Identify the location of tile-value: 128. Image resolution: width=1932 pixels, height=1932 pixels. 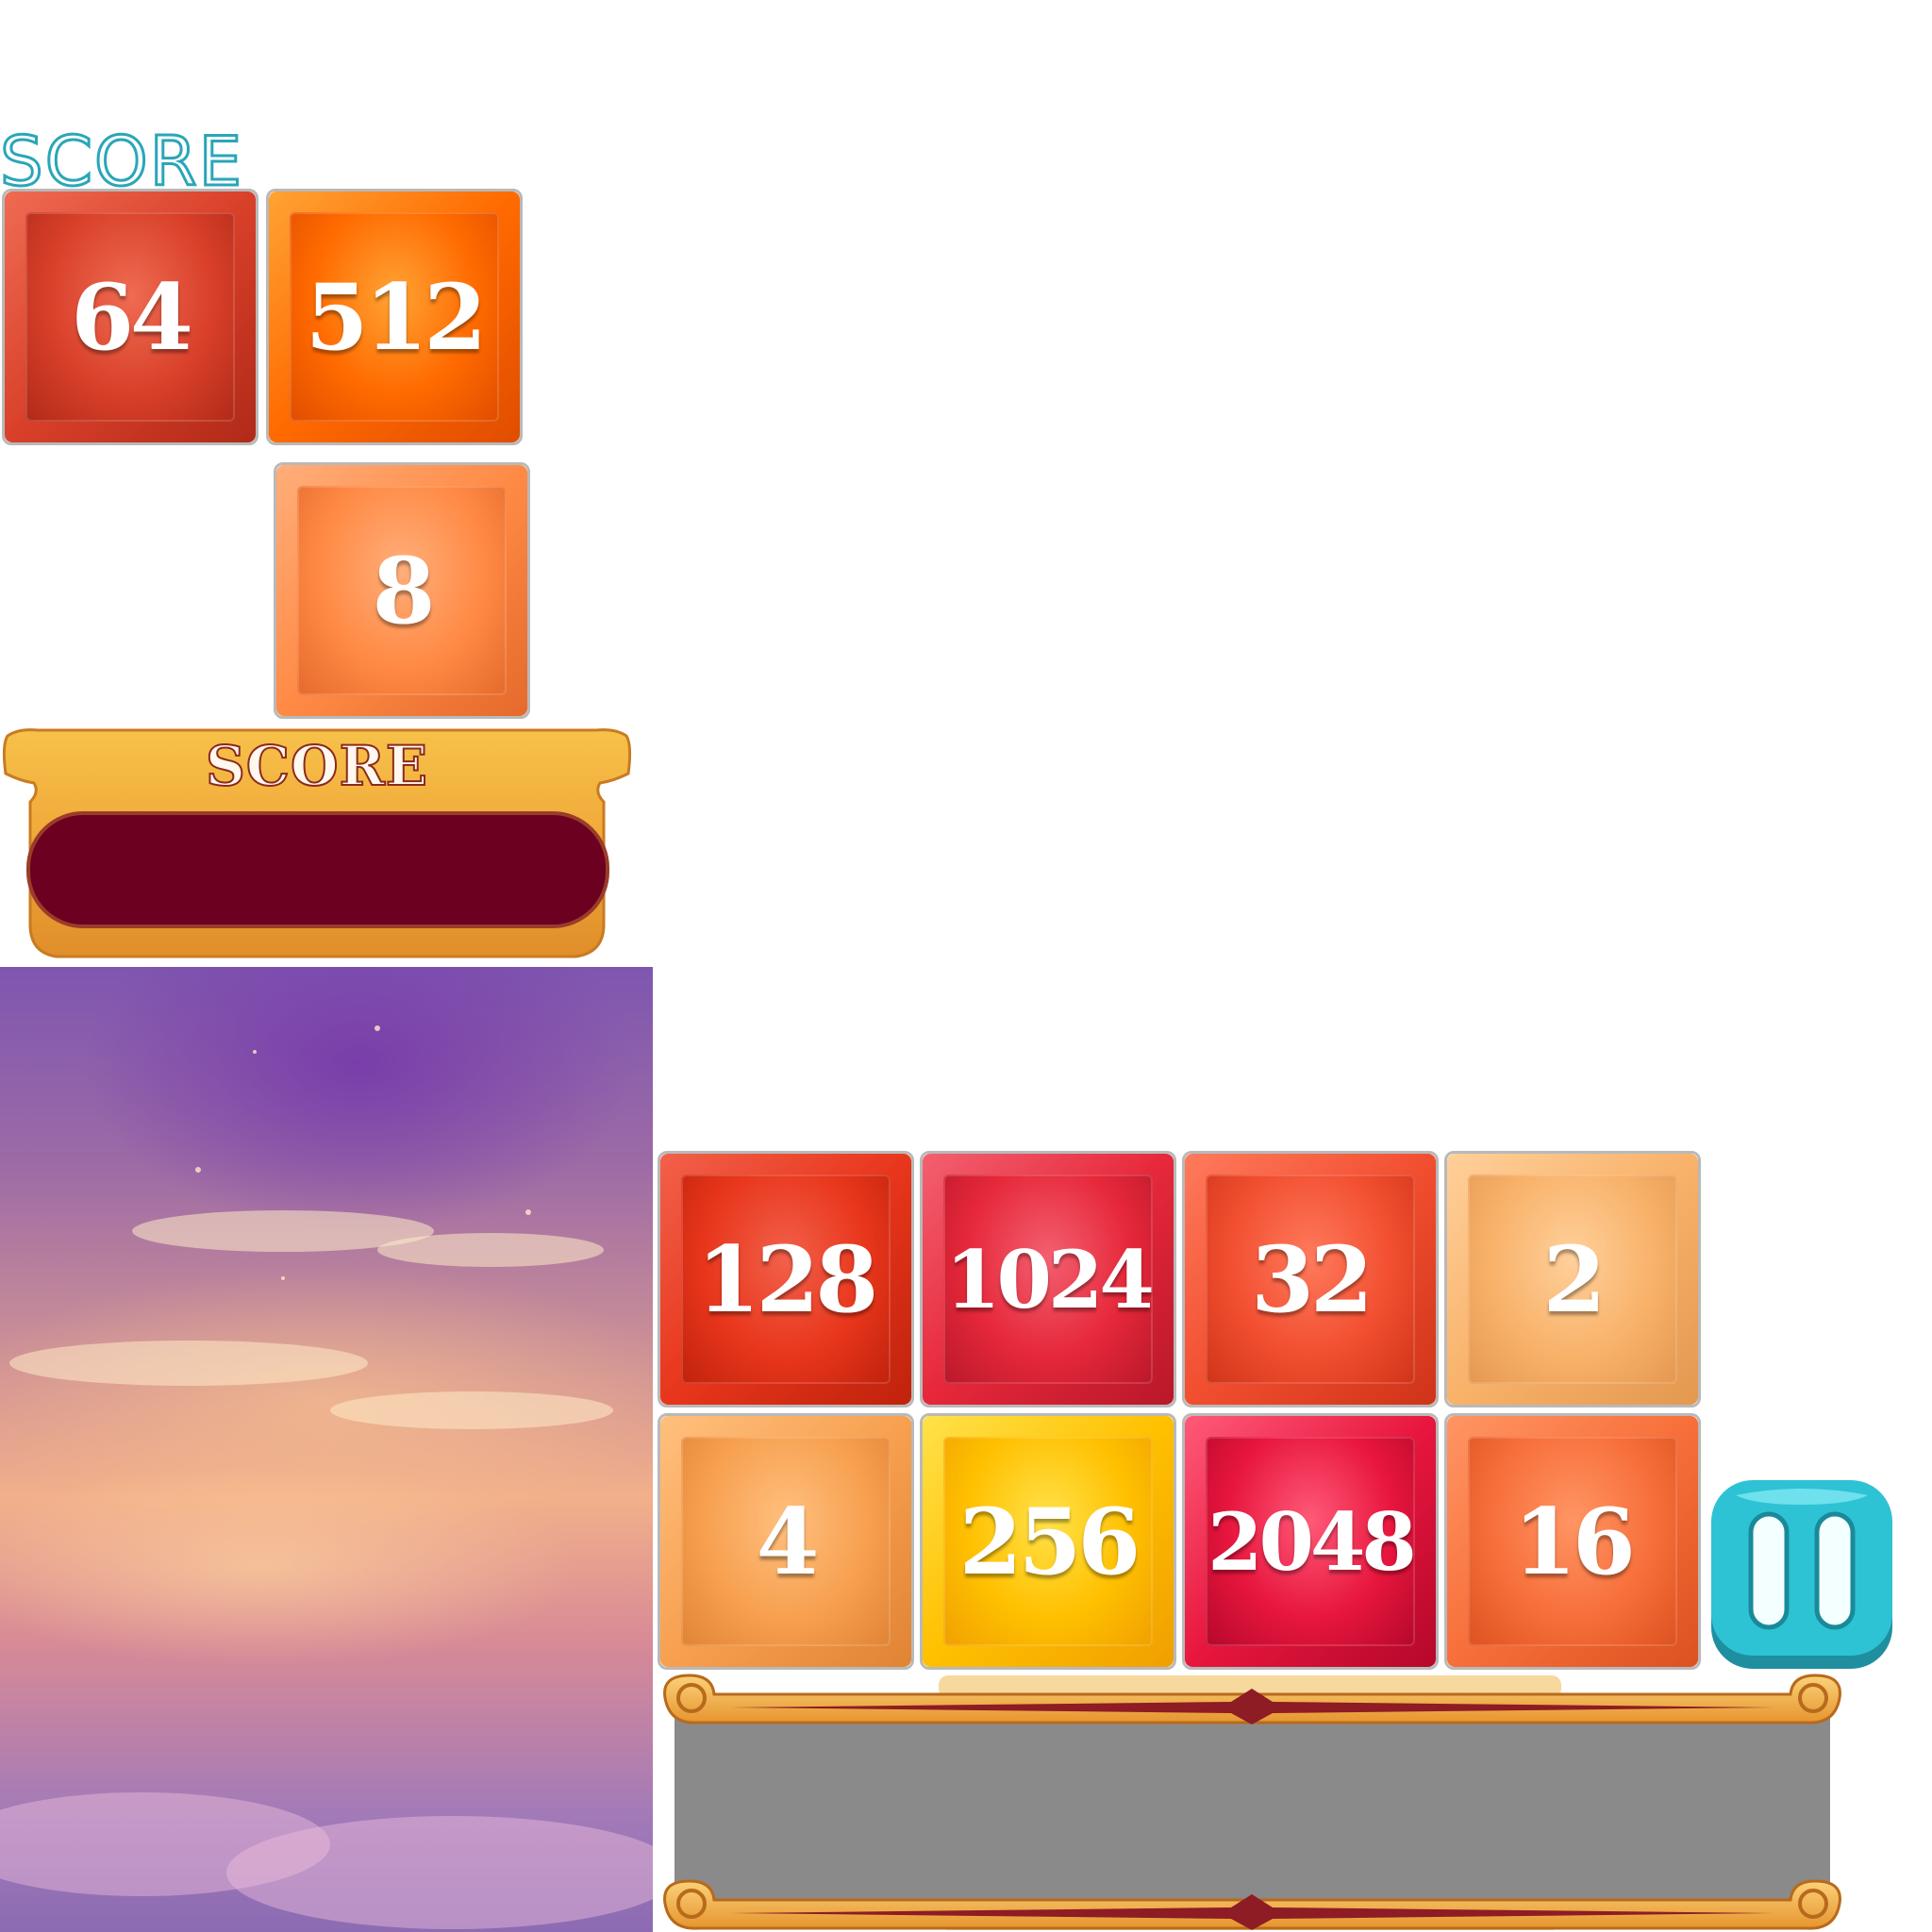
(787, 1279).